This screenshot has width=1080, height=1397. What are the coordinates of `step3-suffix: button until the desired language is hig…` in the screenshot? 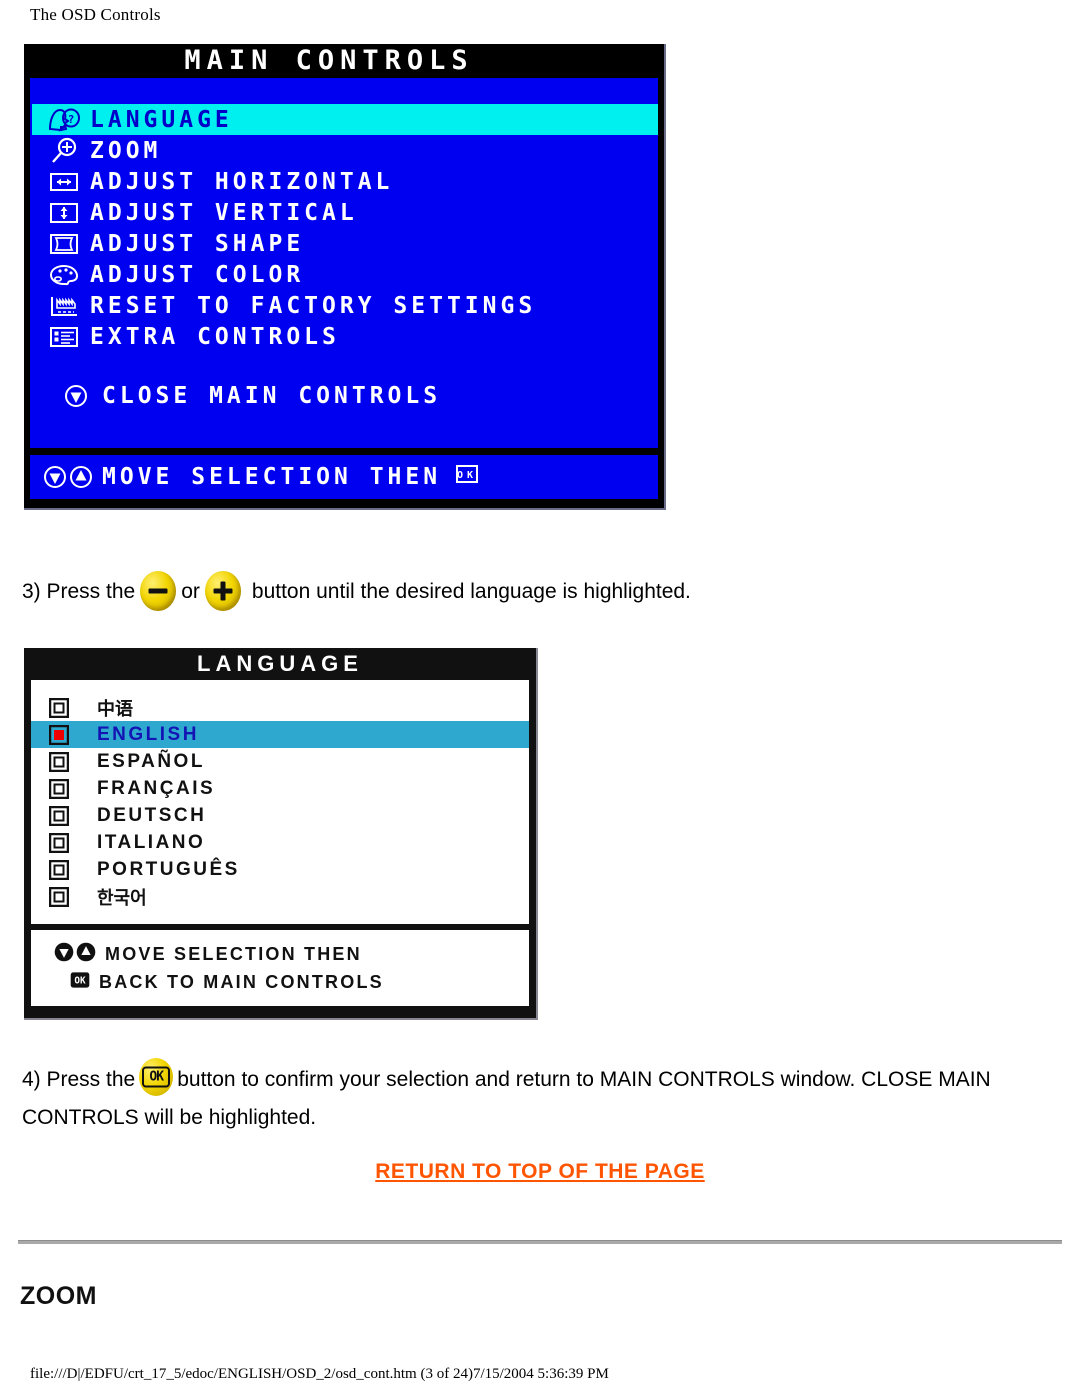 It's located at (471, 591).